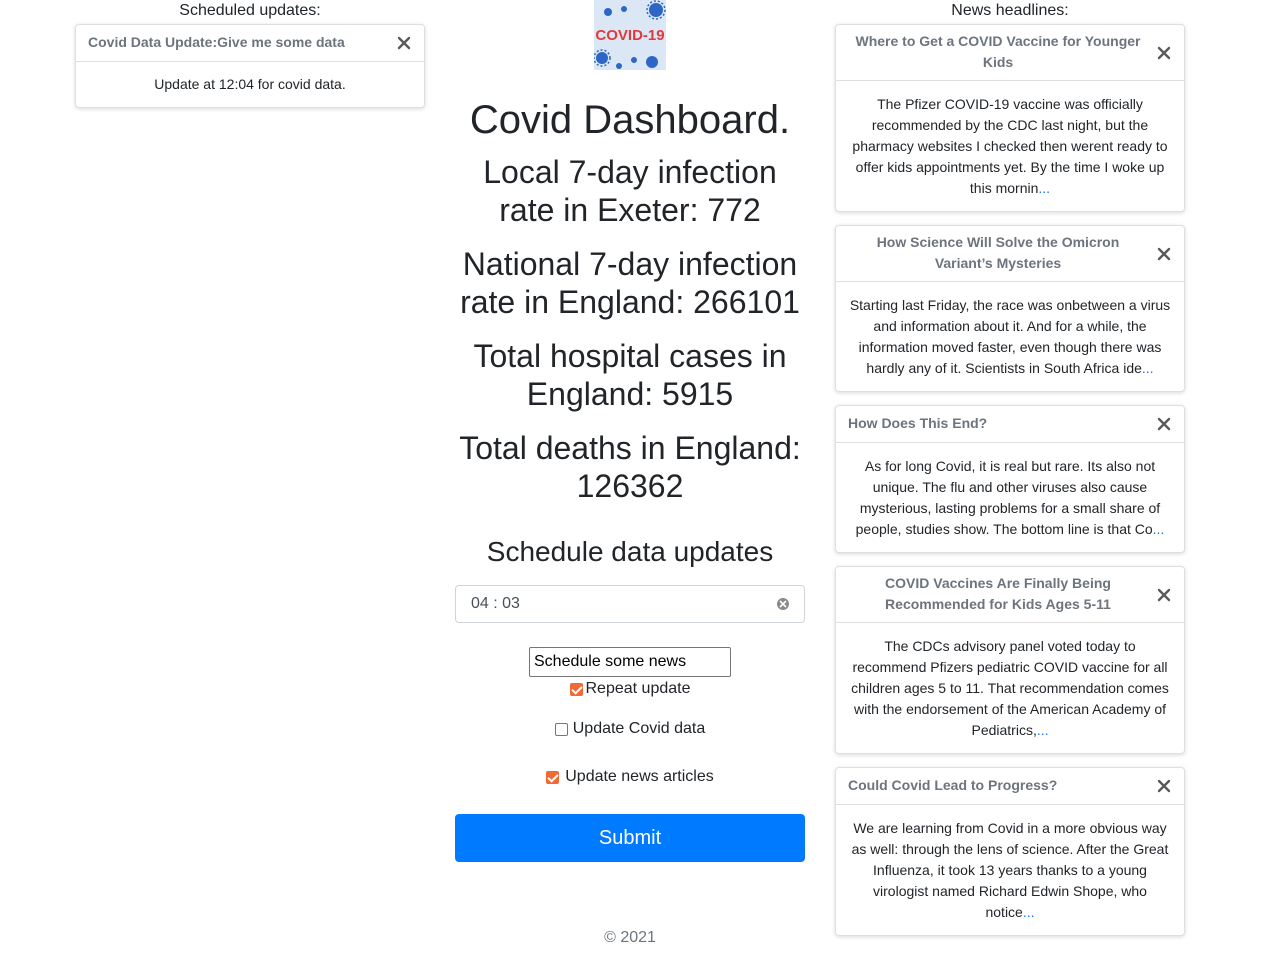 The width and height of the screenshot is (1284, 958). What do you see at coordinates (1010, 10) in the screenshot?
I see `news-heading: News headlines:` at bounding box center [1010, 10].